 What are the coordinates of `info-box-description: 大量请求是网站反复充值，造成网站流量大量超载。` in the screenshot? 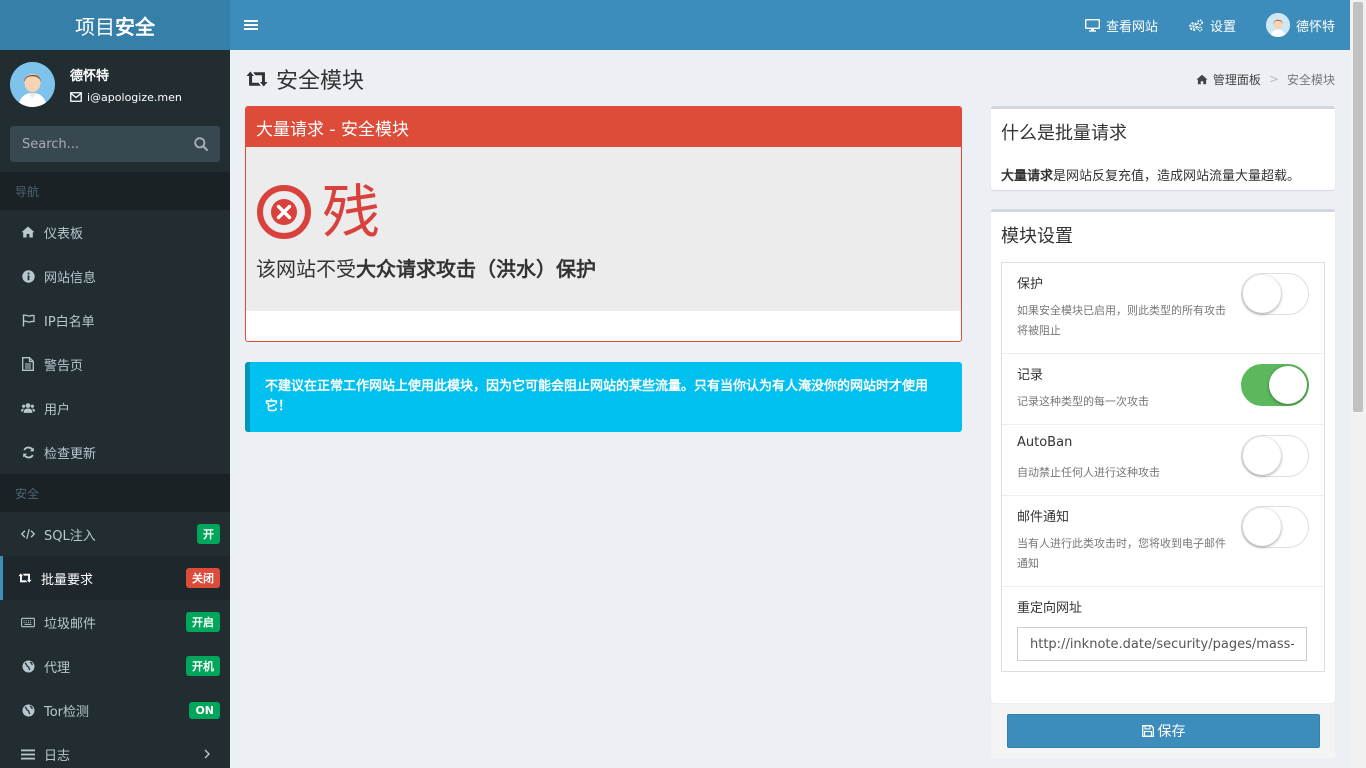 It's located at (1163, 164).